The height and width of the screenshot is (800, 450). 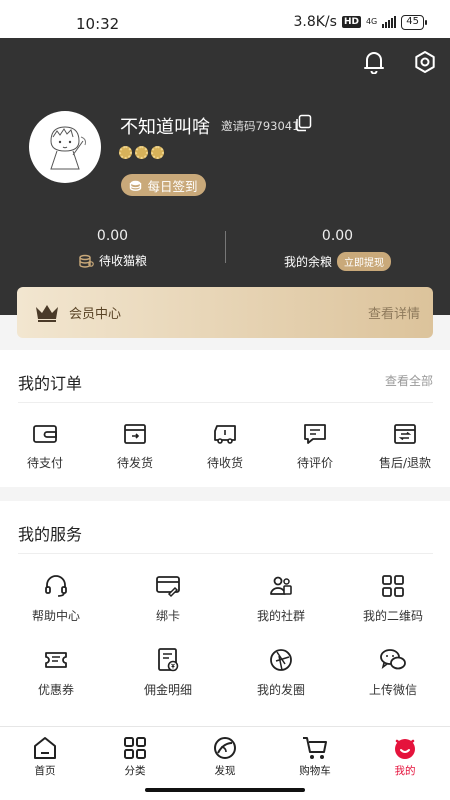 I want to click on status-time: 10:32, so click(x=98, y=24).